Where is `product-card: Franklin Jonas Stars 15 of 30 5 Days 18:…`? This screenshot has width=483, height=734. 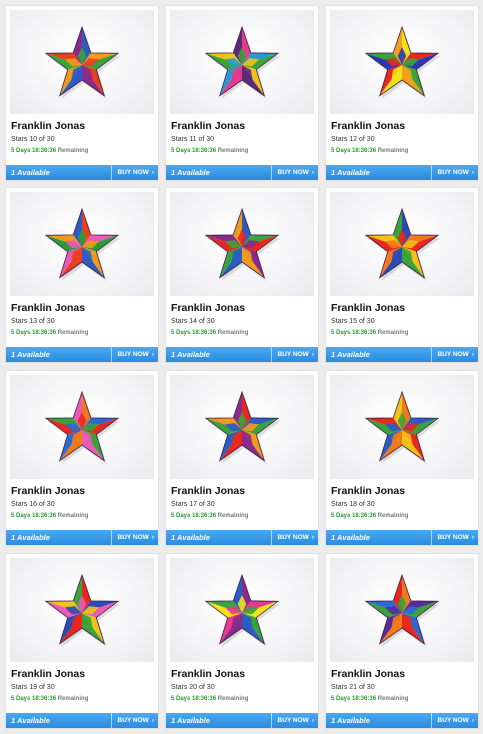
product-card: Franklin Jonas Stars 15 of 30 5 Days 18:… is located at coordinates (402, 275).